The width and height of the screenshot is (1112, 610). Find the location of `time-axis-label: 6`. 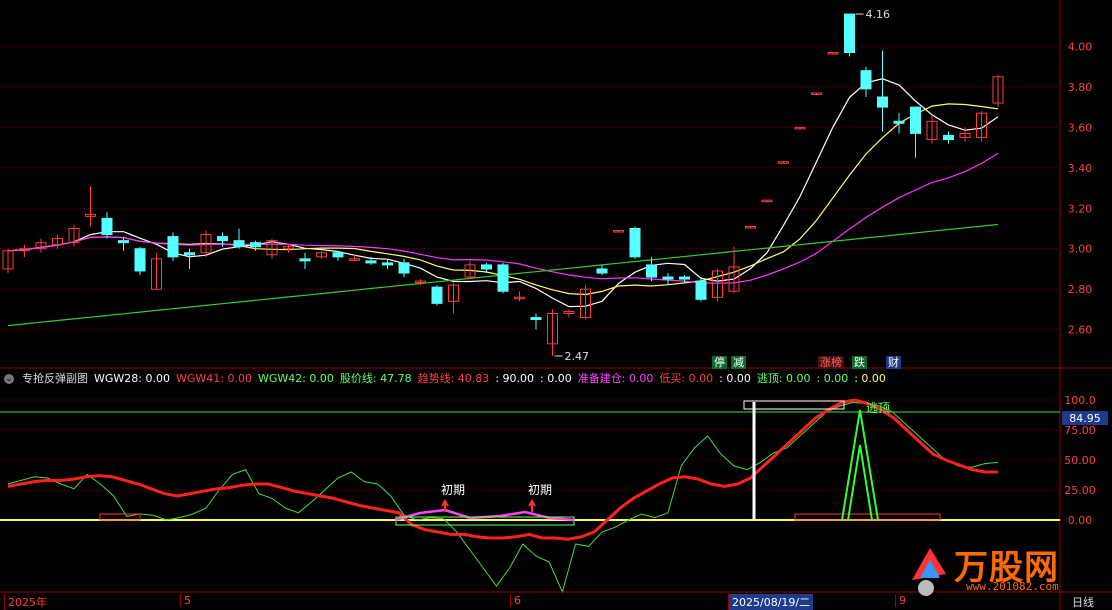

time-axis-label: 6 is located at coordinates (515, 600).